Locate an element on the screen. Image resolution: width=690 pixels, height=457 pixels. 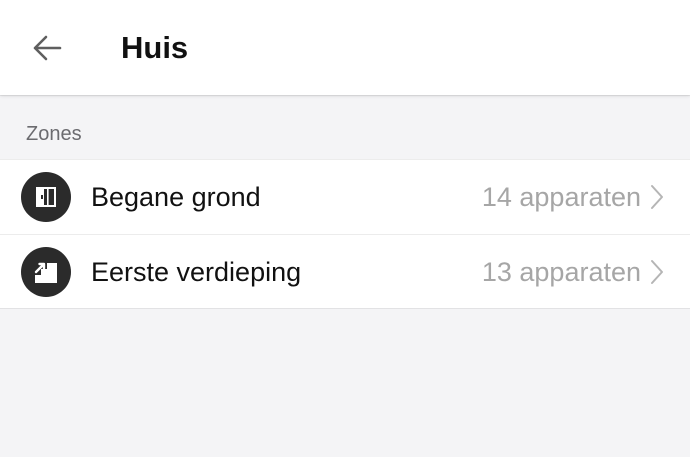
stairs-icon is located at coordinates (46, 271).